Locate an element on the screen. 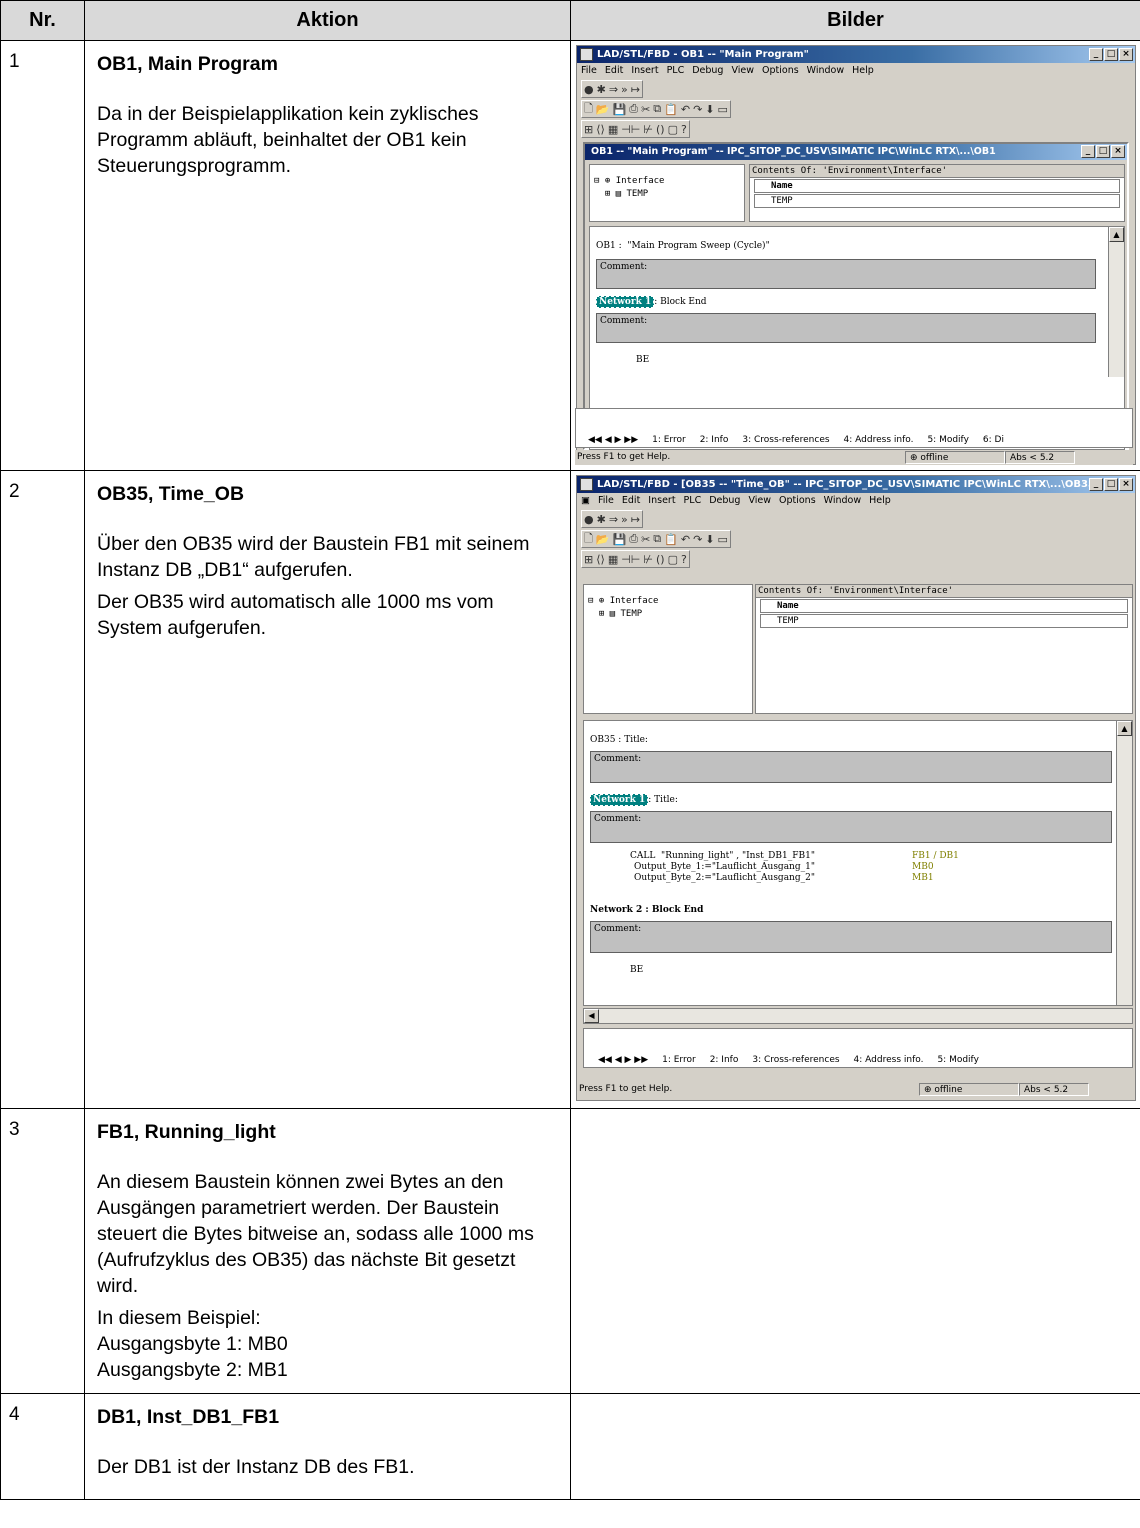  box-icon: ▢ is located at coordinates (673, 129).